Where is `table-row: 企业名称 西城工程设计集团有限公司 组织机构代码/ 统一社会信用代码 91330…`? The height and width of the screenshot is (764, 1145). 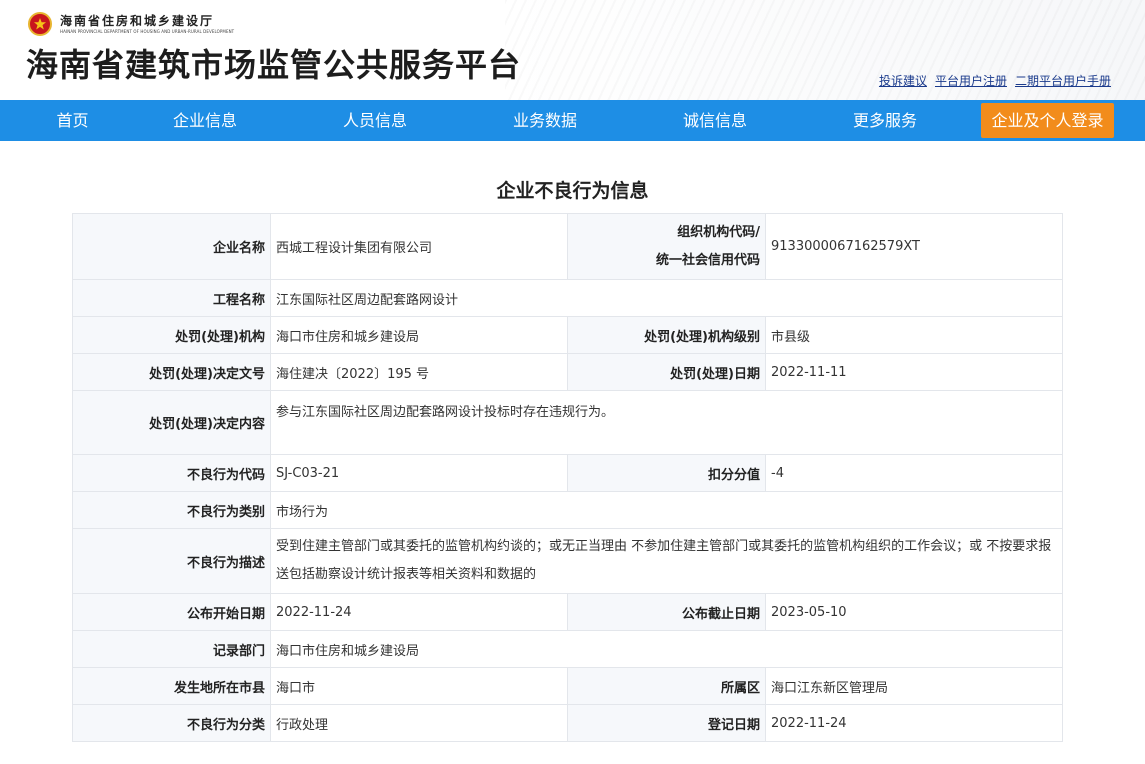 table-row: 企业名称 西城工程设计集团有限公司 组织机构代码/ 统一社会信用代码 91330… is located at coordinates (567, 246).